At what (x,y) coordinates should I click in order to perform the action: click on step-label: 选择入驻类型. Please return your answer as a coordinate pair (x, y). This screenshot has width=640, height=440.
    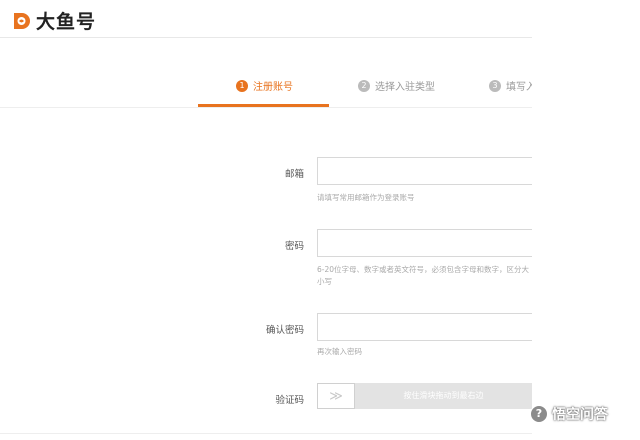
    Looking at the image, I should click on (405, 87).